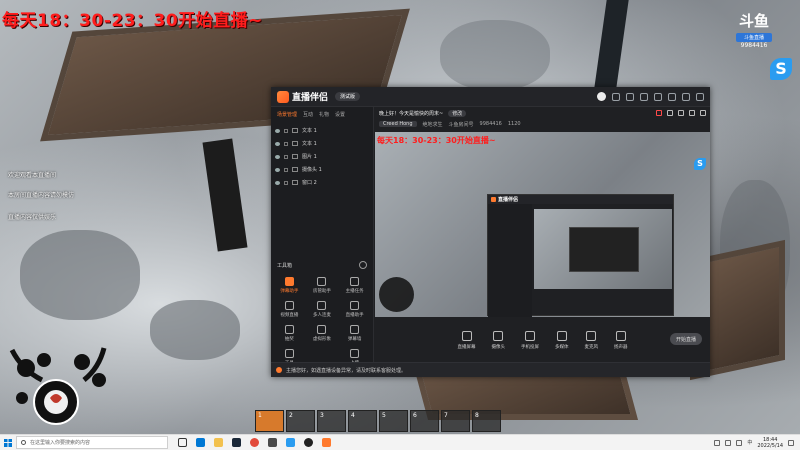  What do you see at coordinates (272, 442) in the screenshot?
I see `tool-app-icon` at bounding box center [272, 442].